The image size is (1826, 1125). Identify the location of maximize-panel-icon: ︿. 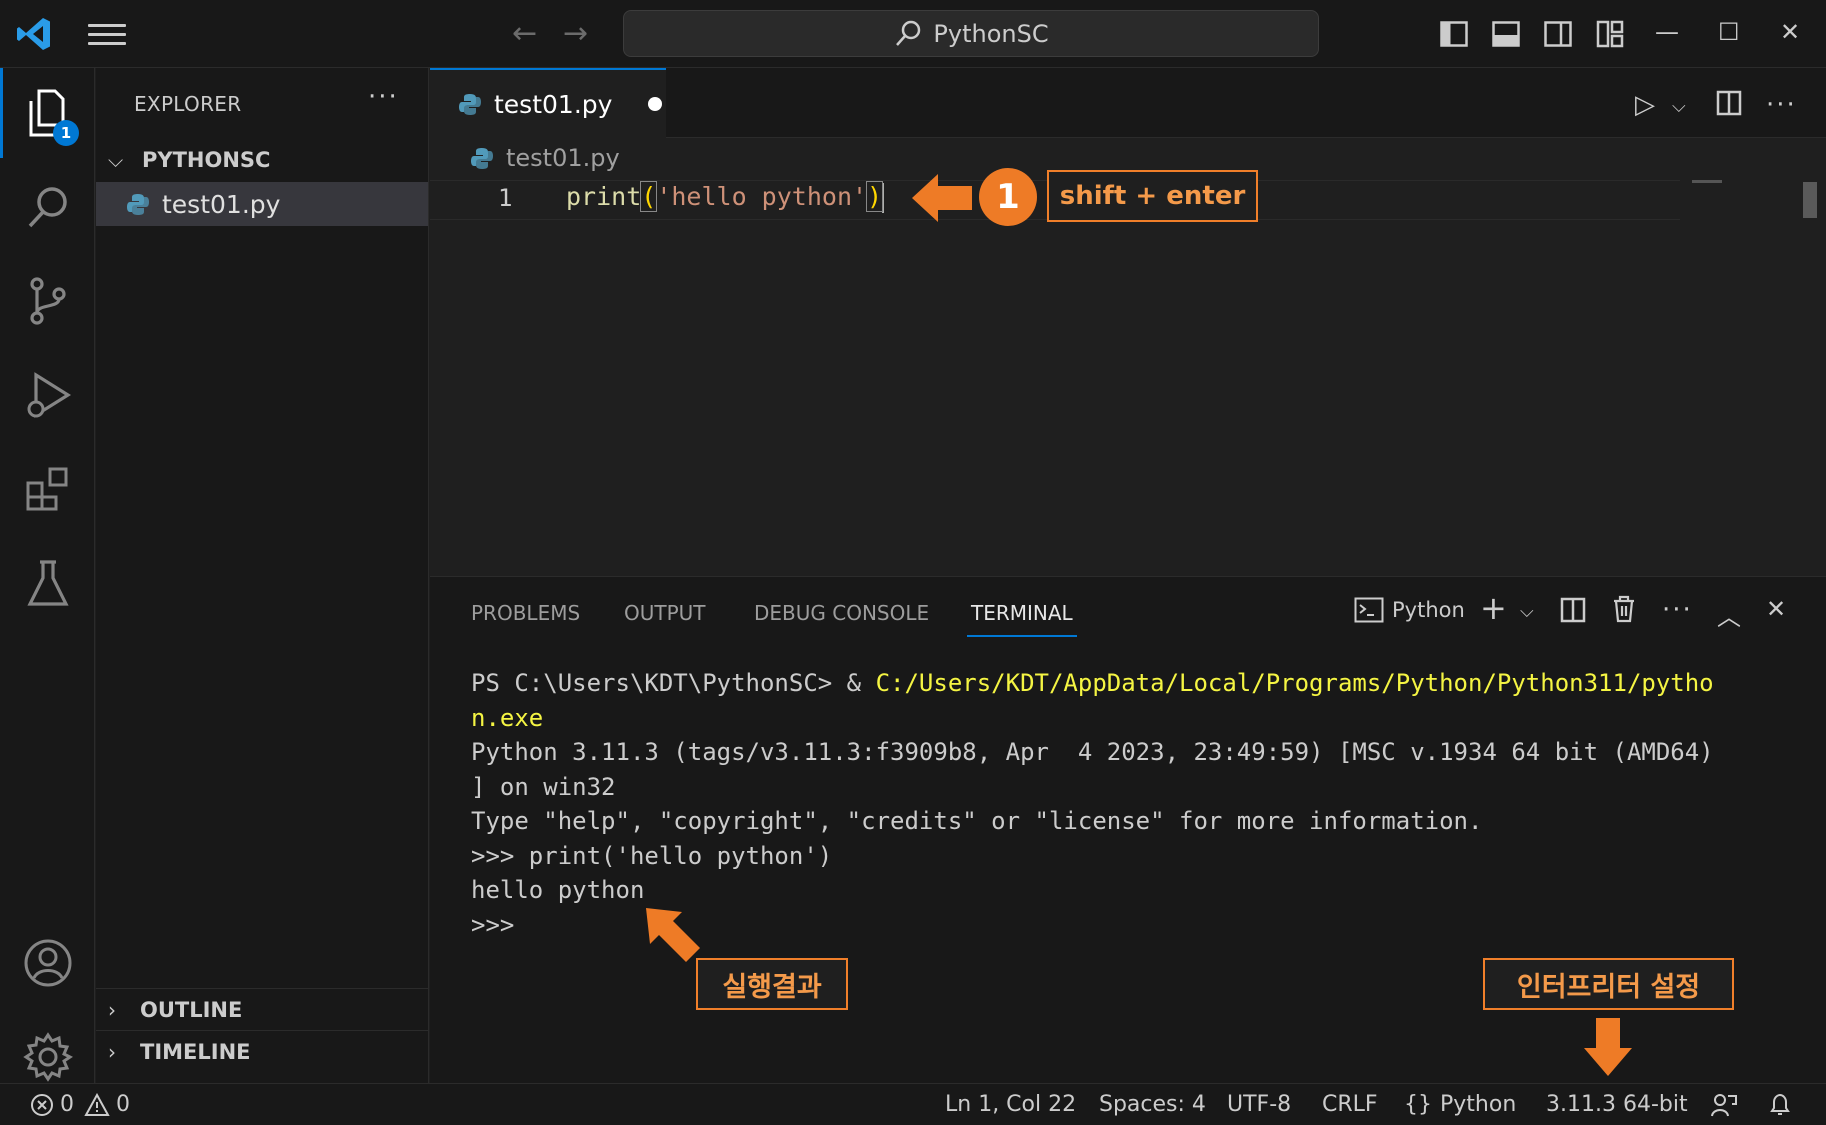
(1729, 614).